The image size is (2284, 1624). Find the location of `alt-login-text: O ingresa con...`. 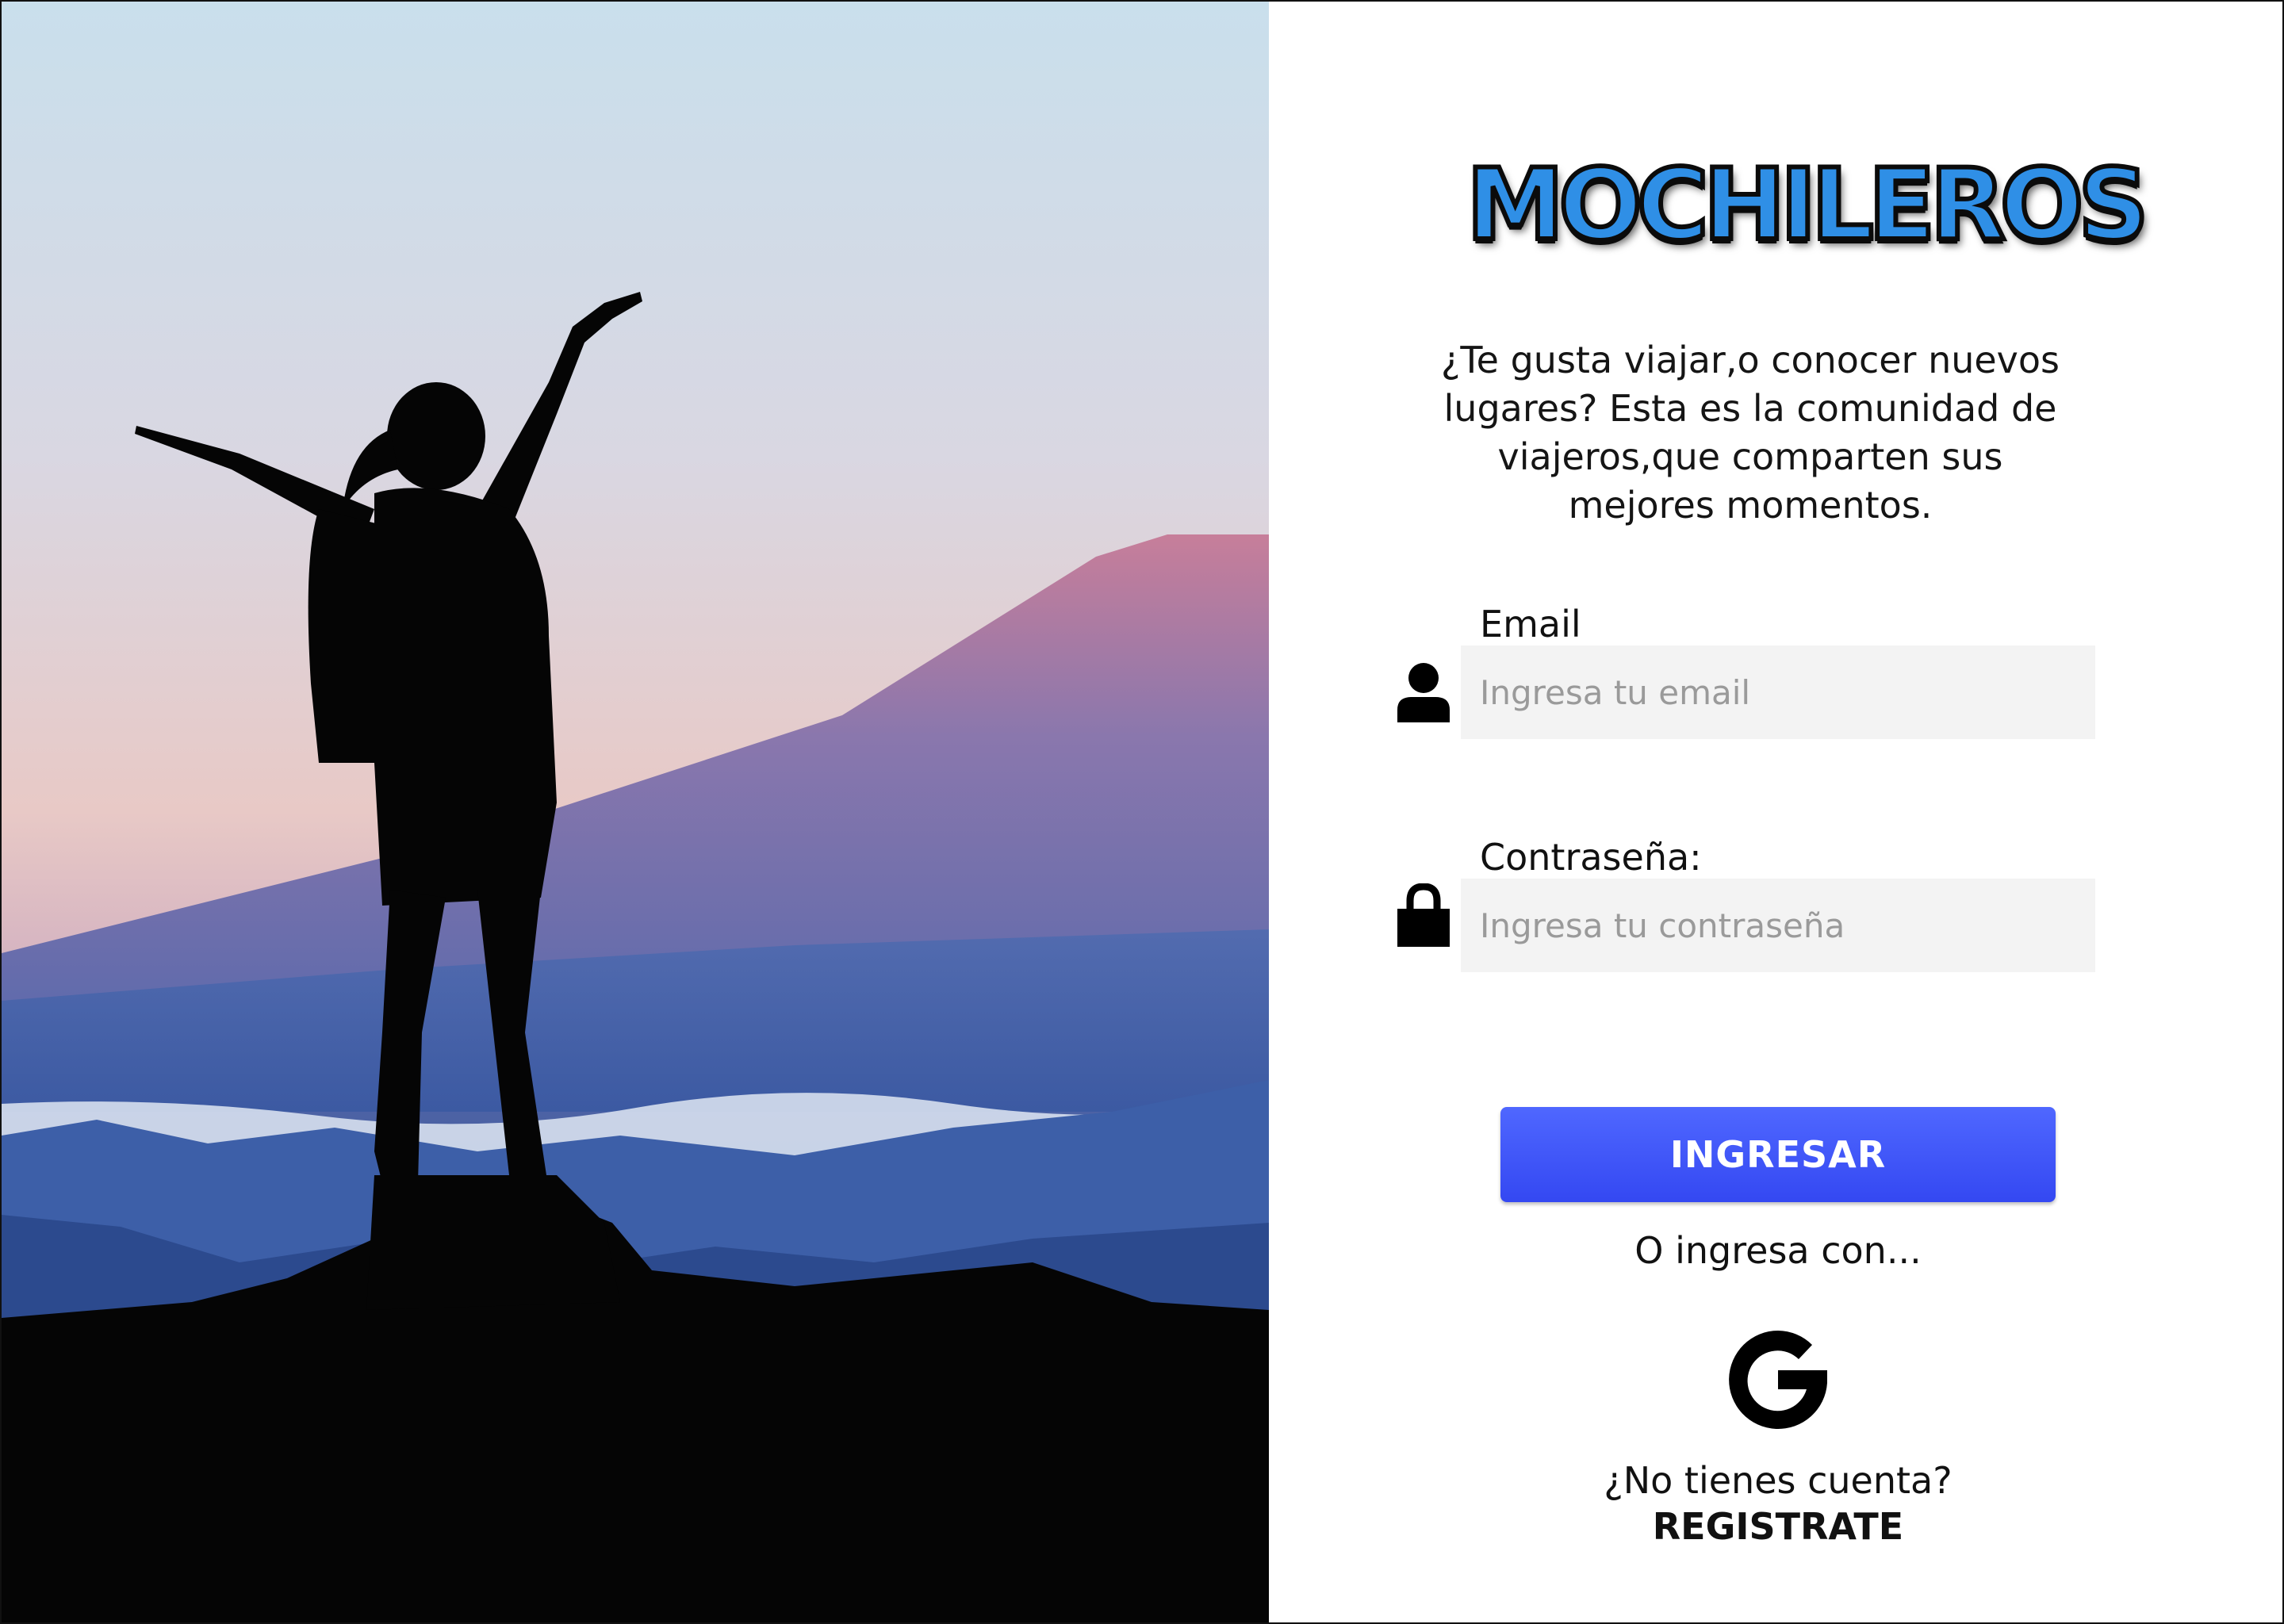

alt-login-text: O ingresa con... is located at coordinates (1778, 1250).